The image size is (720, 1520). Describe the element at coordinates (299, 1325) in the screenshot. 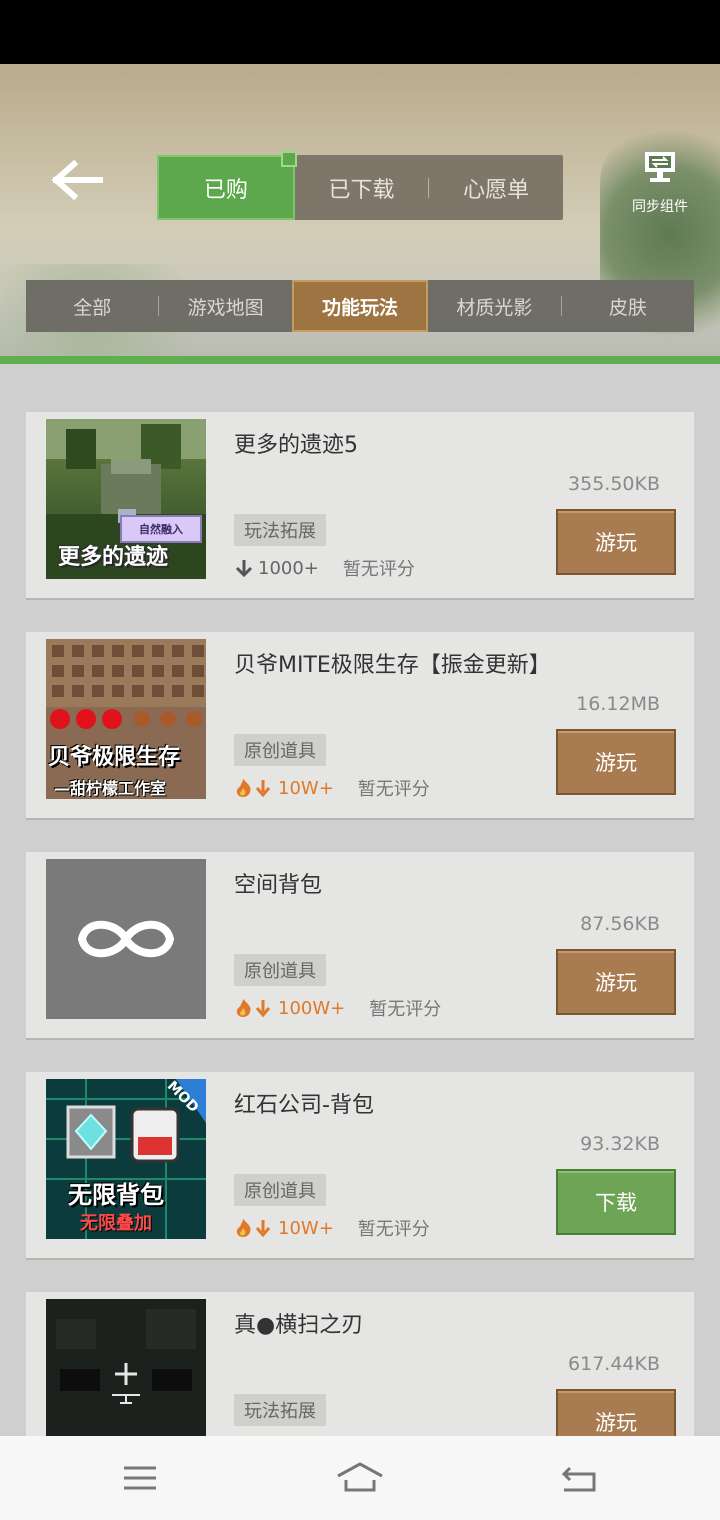

I see `item-title: 真●横扫之刃` at that location.